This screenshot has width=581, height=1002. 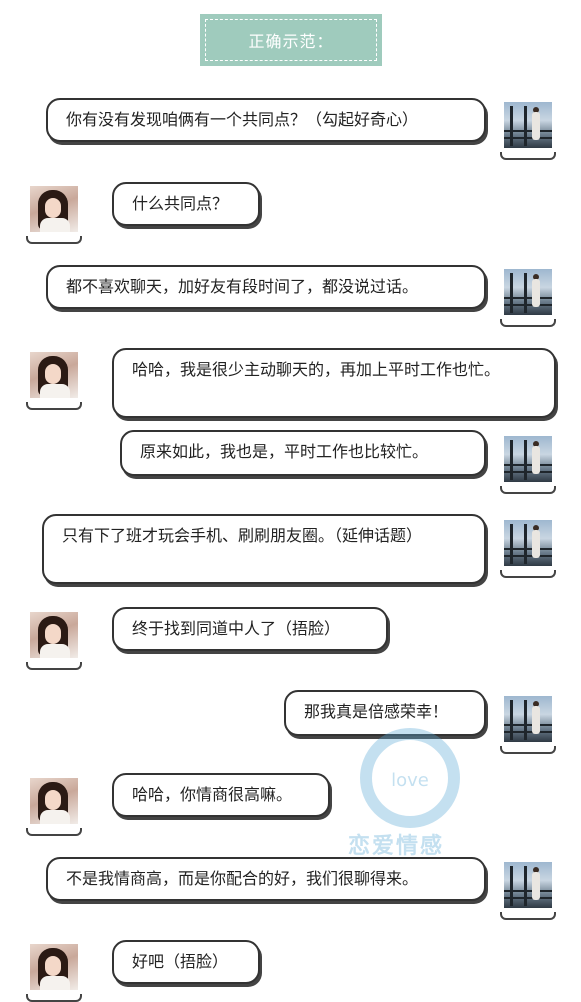 What do you see at coordinates (266, 120) in the screenshot?
I see `message-bubble-right: 你有没有发现咱俩有一个共同点？（勾起好奇心）` at bounding box center [266, 120].